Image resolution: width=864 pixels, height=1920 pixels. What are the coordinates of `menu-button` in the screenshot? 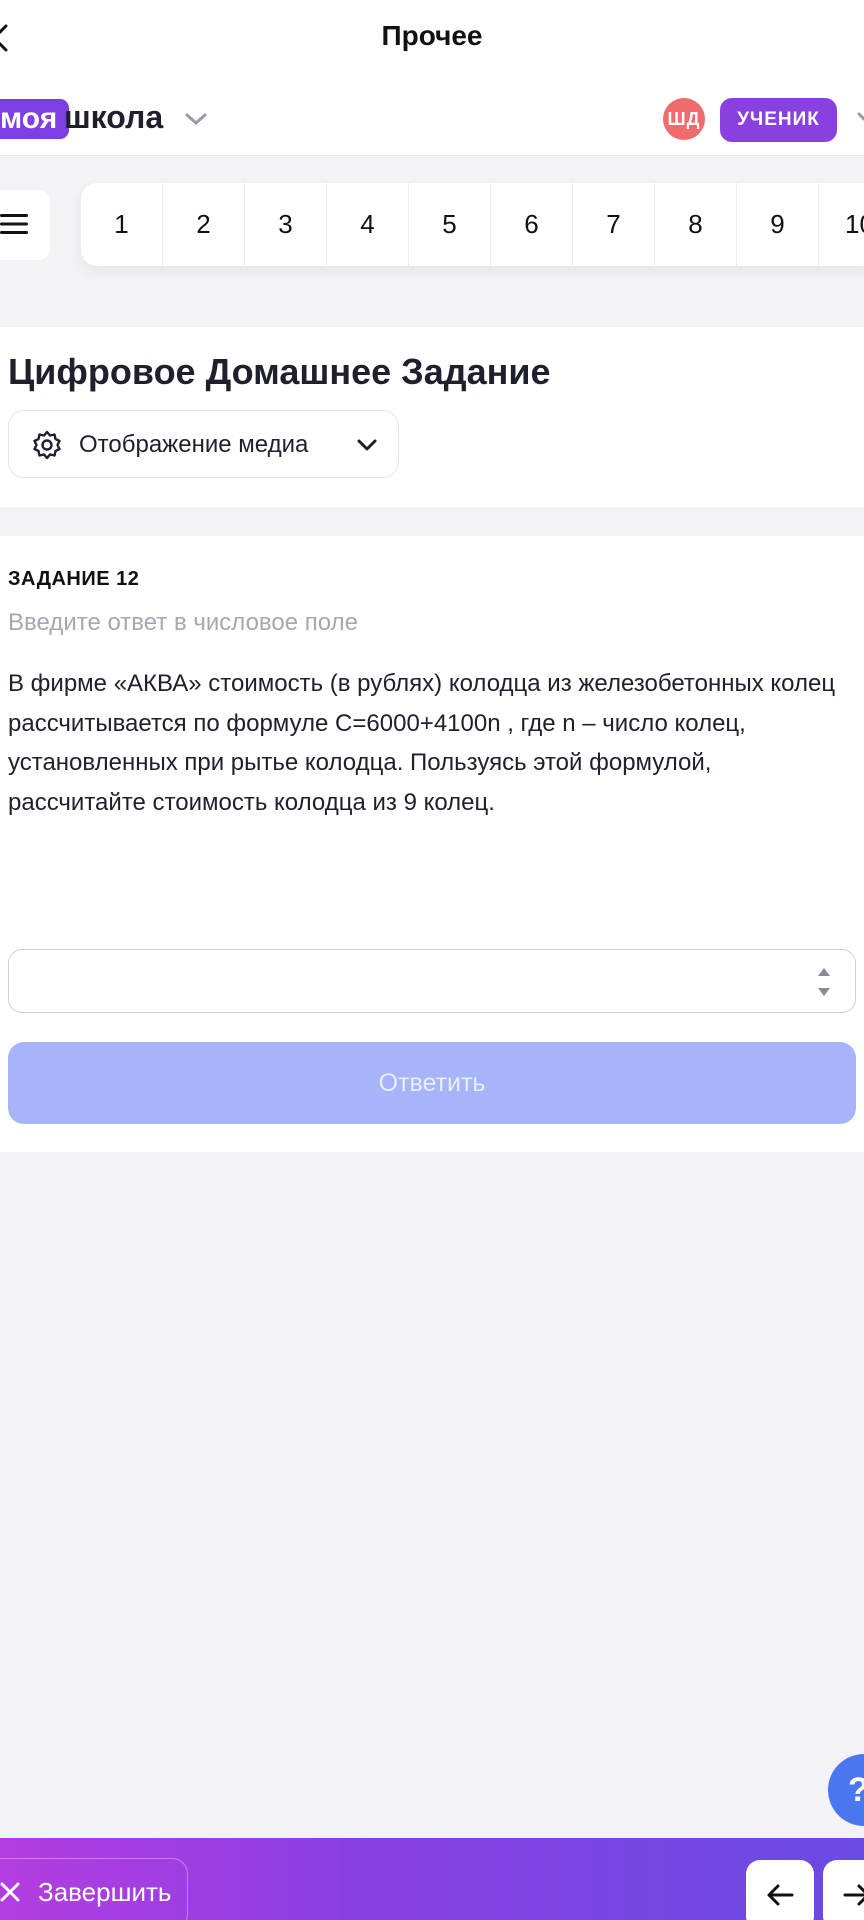 It's located at (25, 225).